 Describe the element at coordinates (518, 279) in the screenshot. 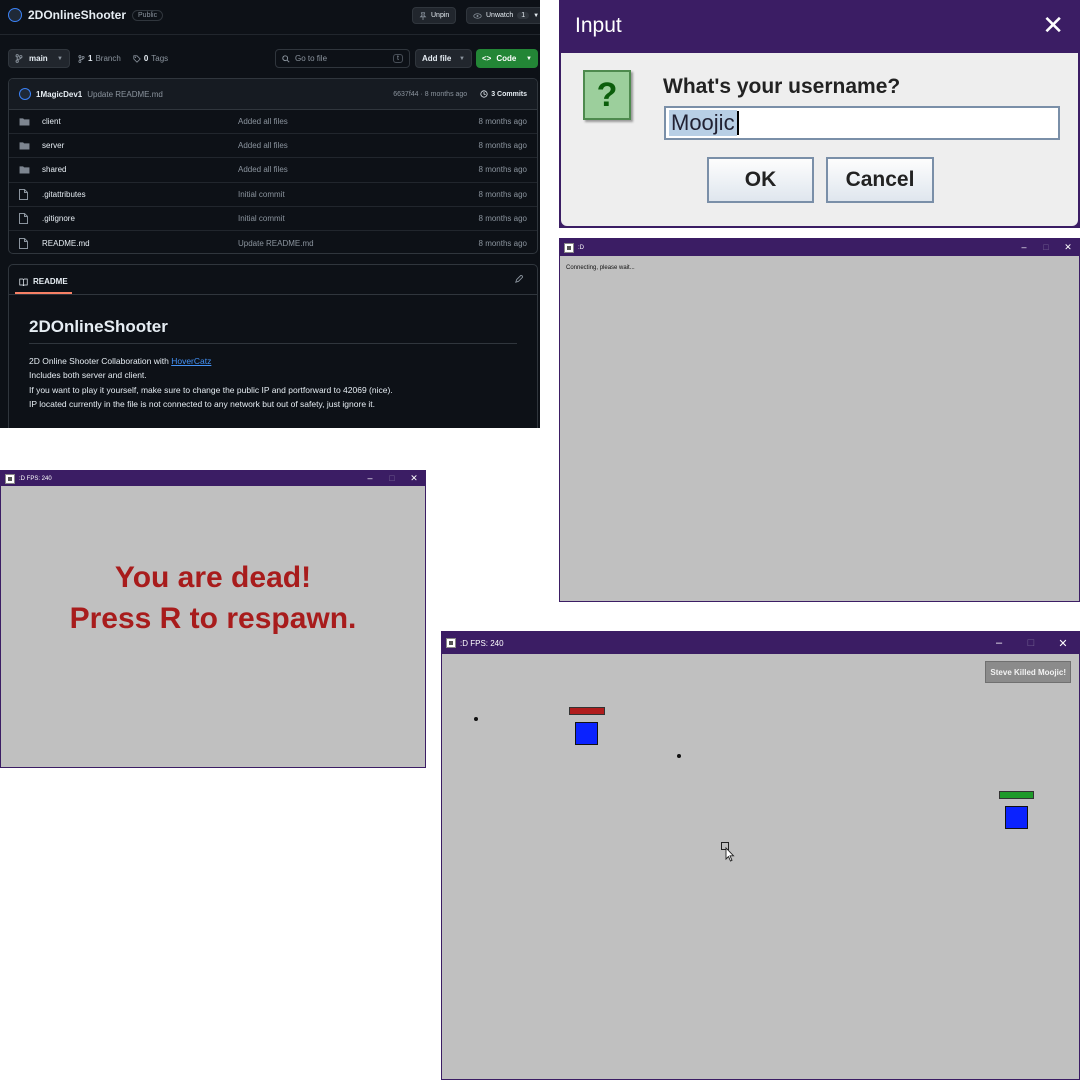

I see `pencil-icon` at that location.